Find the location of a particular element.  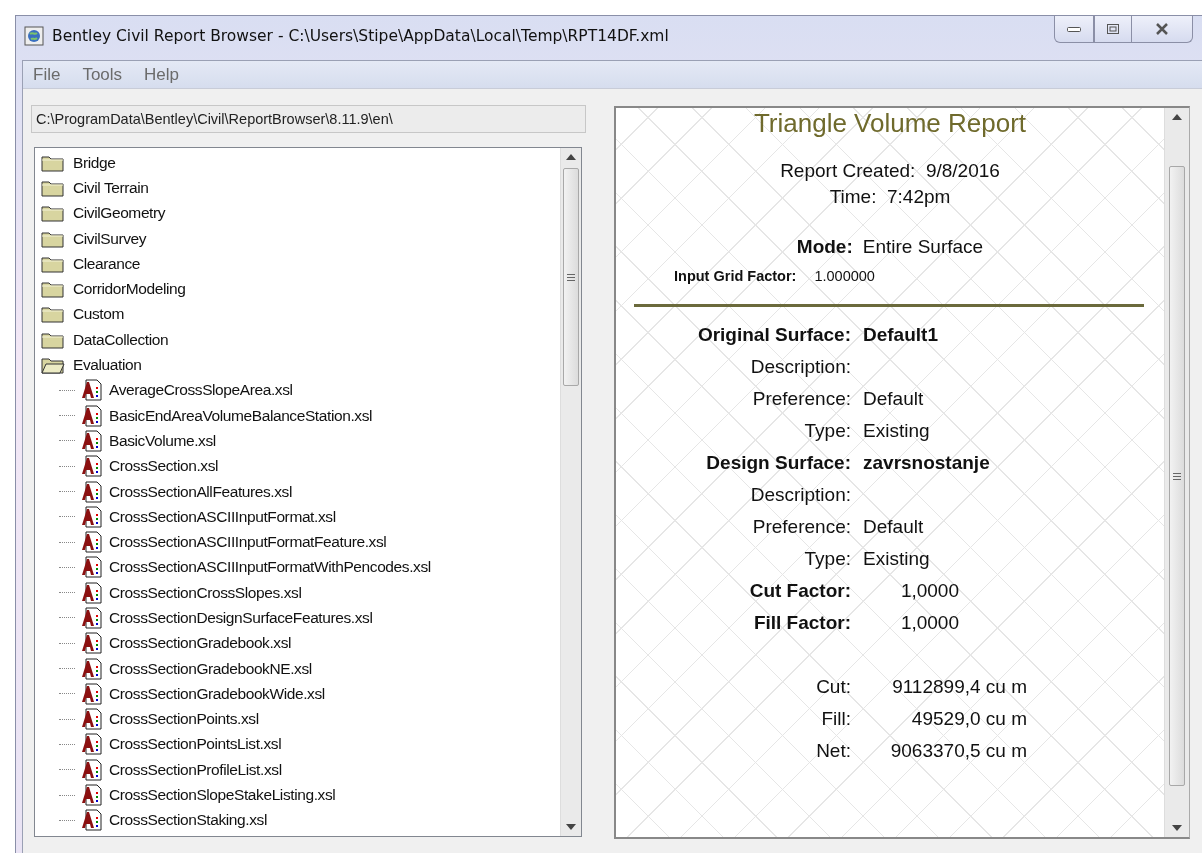

file-tree-item: CrossSectionASCIIInputFormatWithPencodes.xsl is located at coordinates (270, 567).